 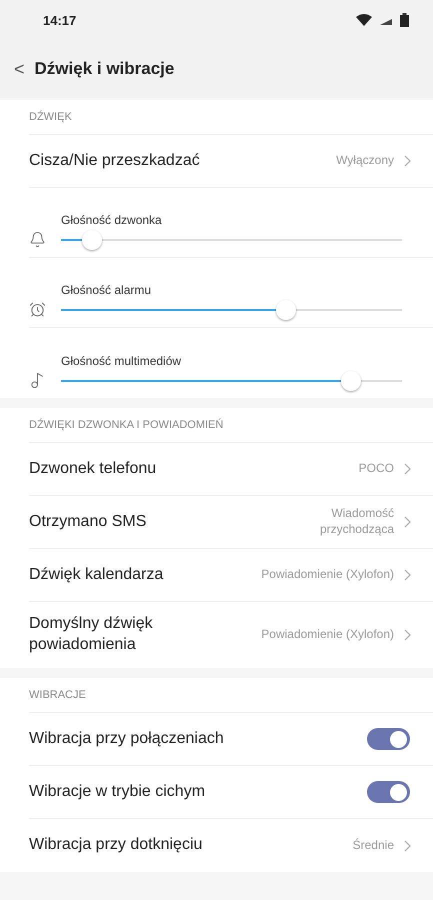 What do you see at coordinates (59, 20) in the screenshot?
I see `status-time: 14:17` at bounding box center [59, 20].